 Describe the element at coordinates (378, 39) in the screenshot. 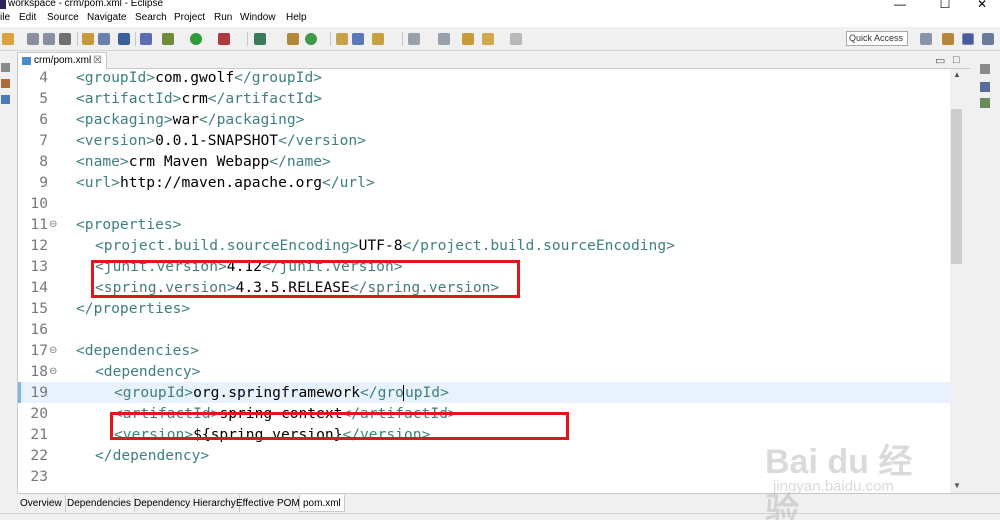

I see `pencil-icon` at that location.